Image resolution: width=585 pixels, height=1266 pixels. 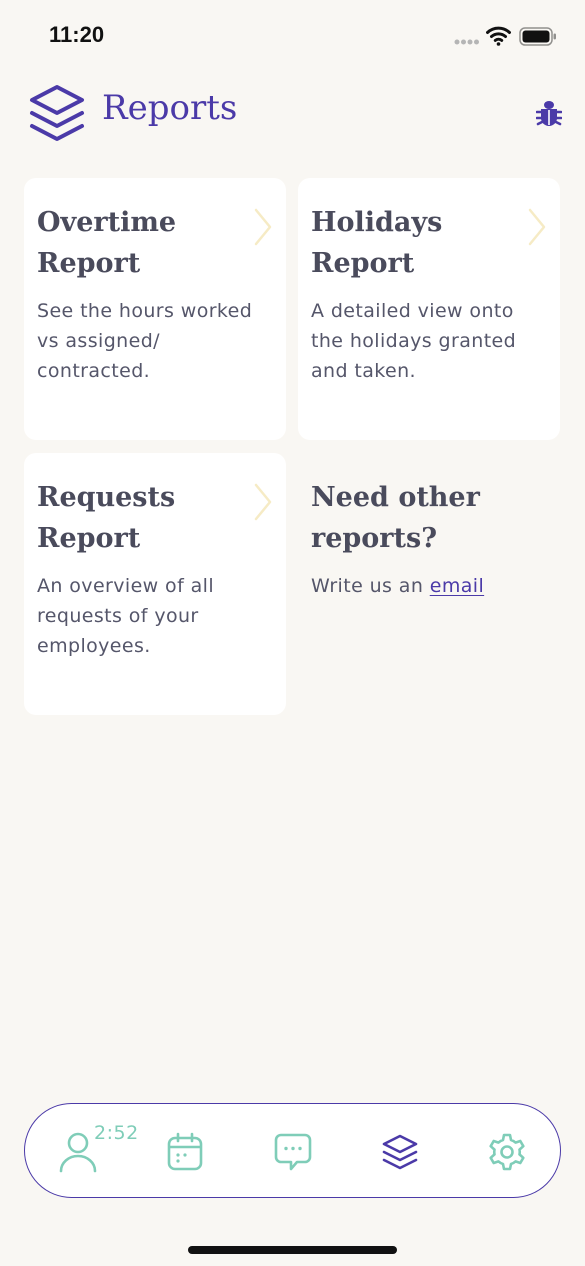 I want to click on user-icon, so click(x=78, y=1152).